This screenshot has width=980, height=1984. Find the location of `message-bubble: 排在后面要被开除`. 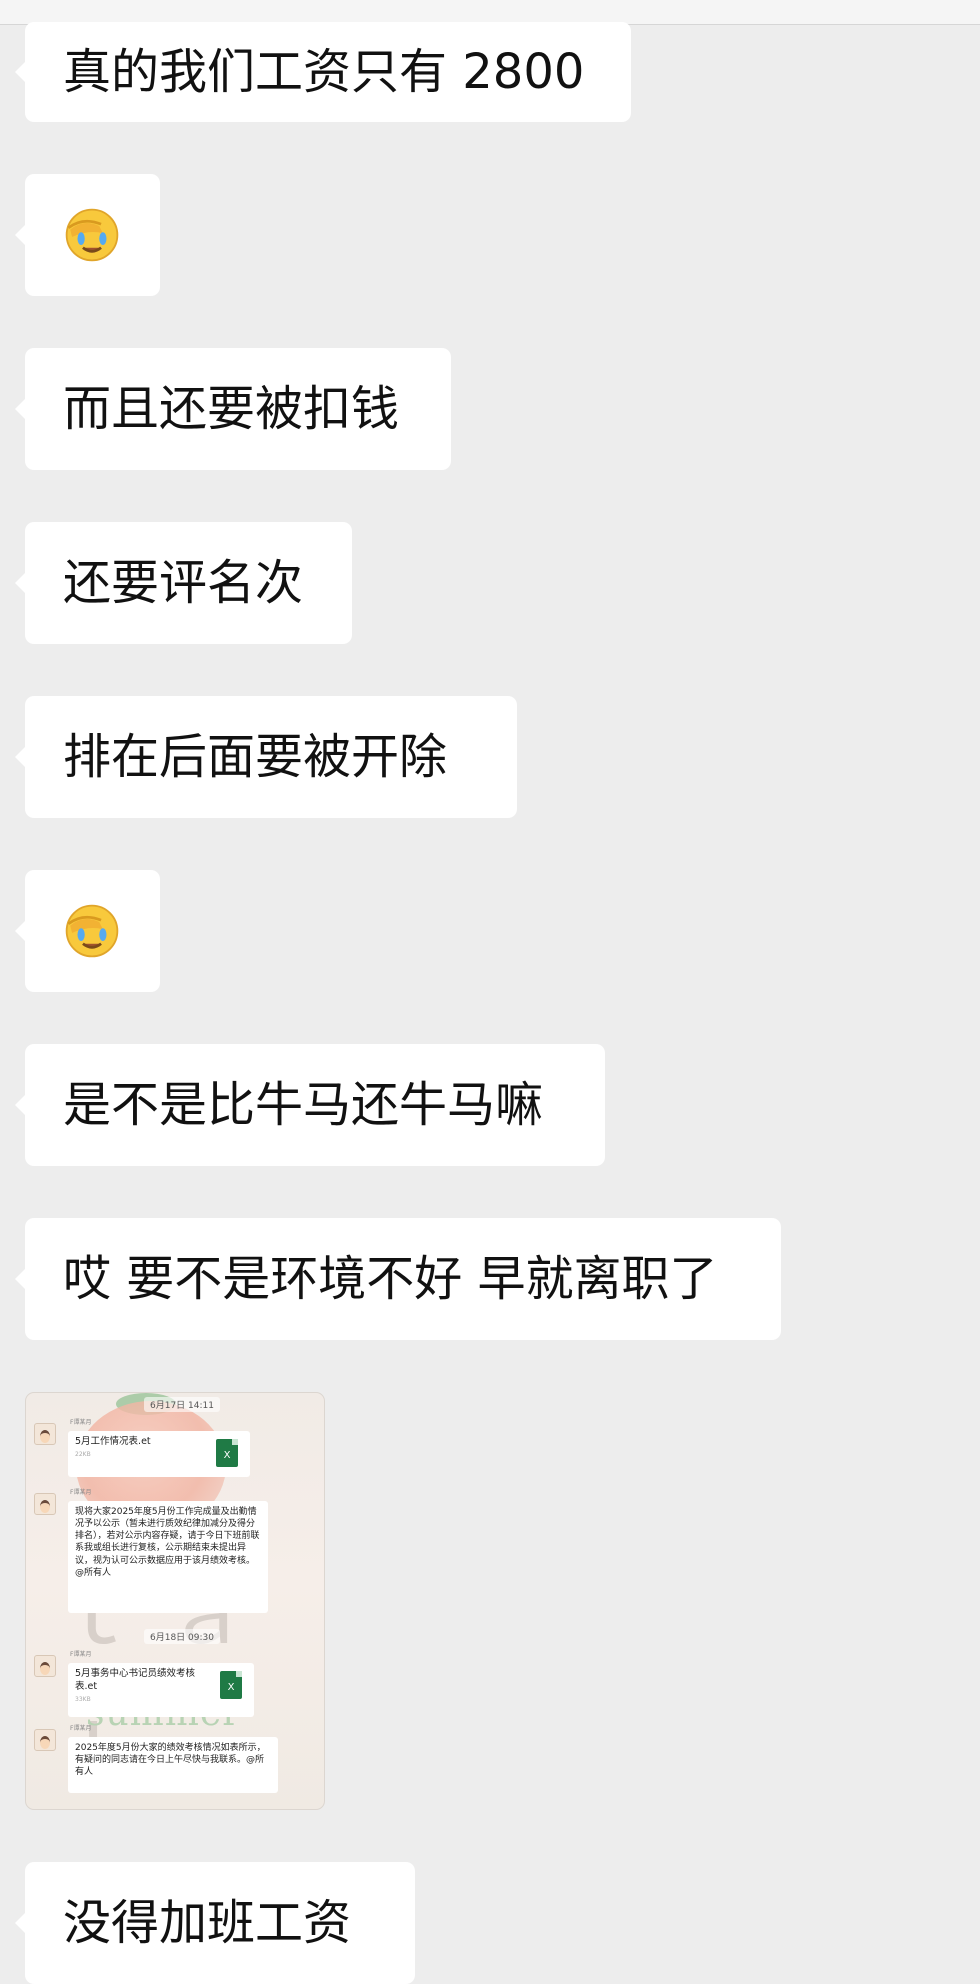

message-bubble: 排在后面要被开除 is located at coordinates (266, 757).